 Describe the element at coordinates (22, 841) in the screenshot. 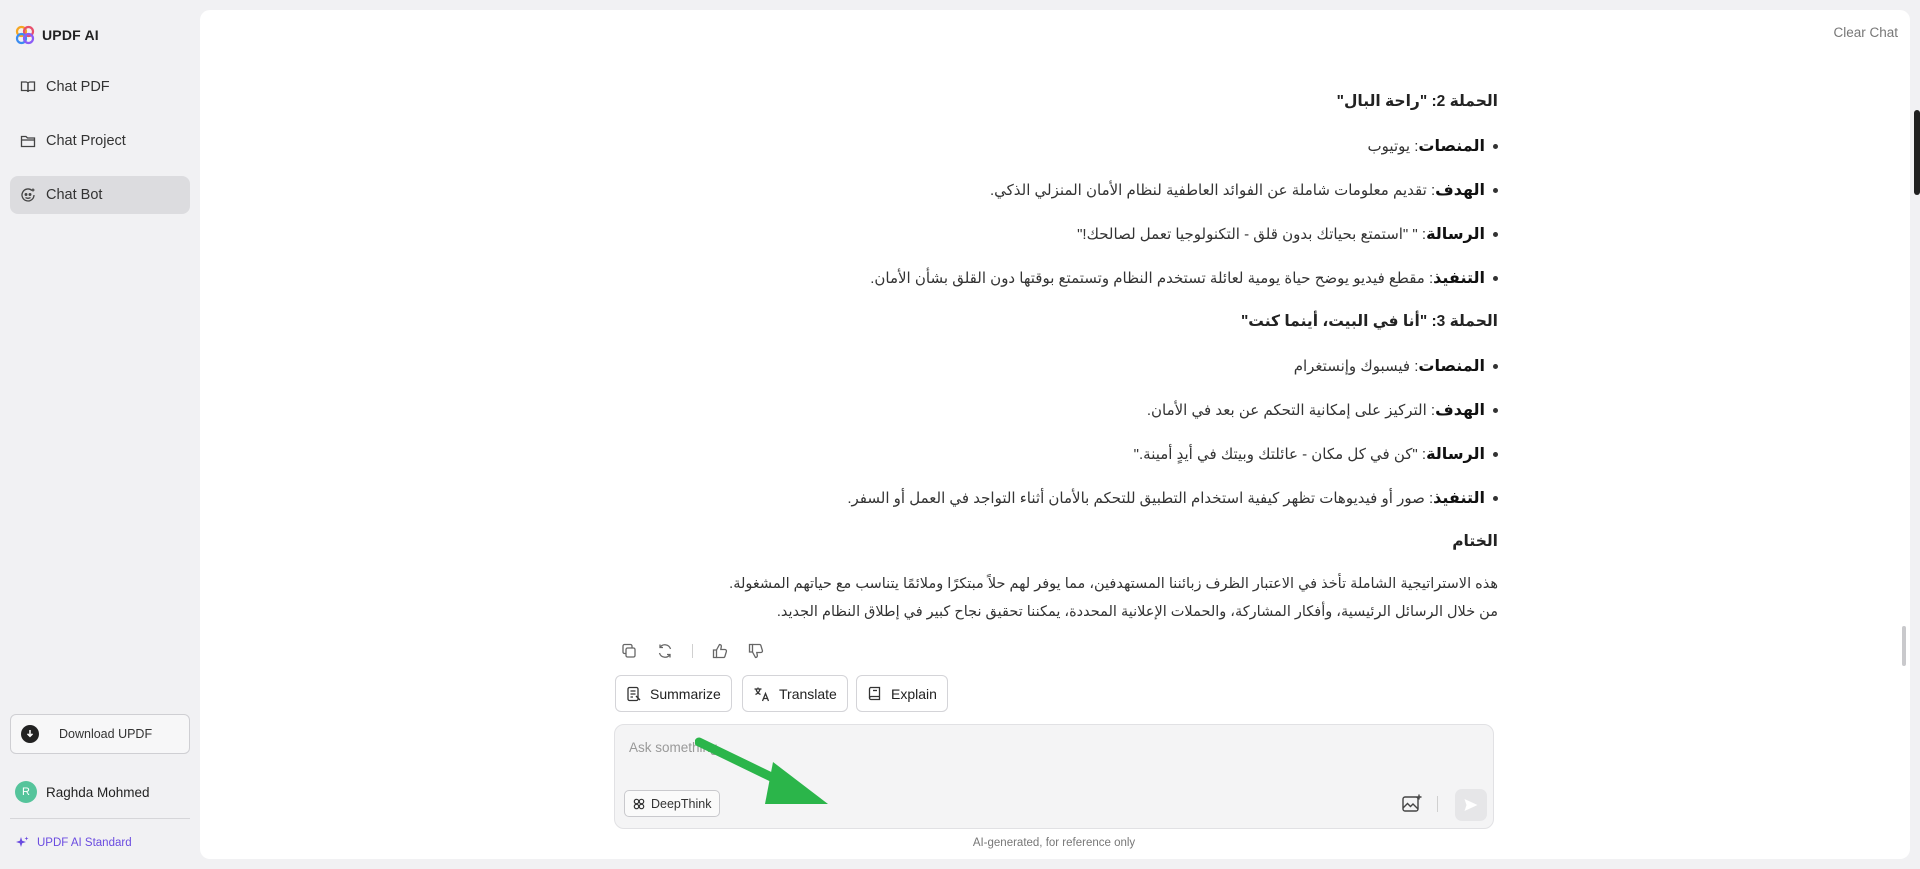

I see `sparkle-icon` at that location.